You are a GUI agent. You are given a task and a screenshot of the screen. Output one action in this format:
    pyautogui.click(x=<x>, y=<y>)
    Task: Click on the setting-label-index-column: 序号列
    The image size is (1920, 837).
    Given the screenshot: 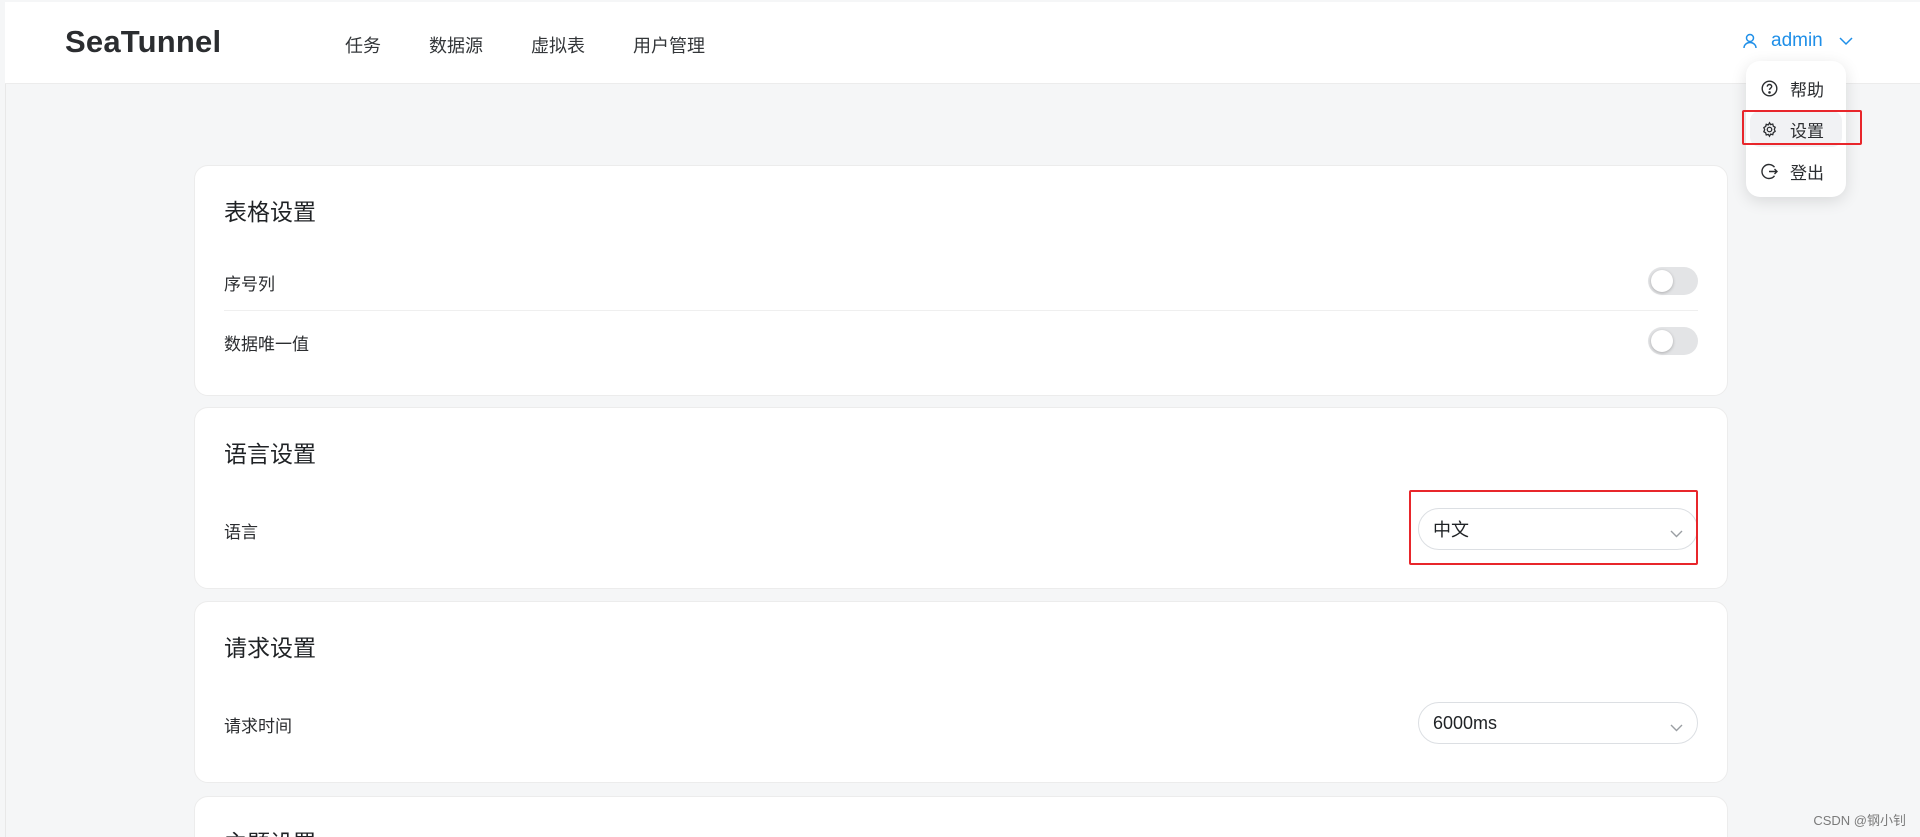 What is the action you would take?
    pyautogui.click(x=249, y=285)
    